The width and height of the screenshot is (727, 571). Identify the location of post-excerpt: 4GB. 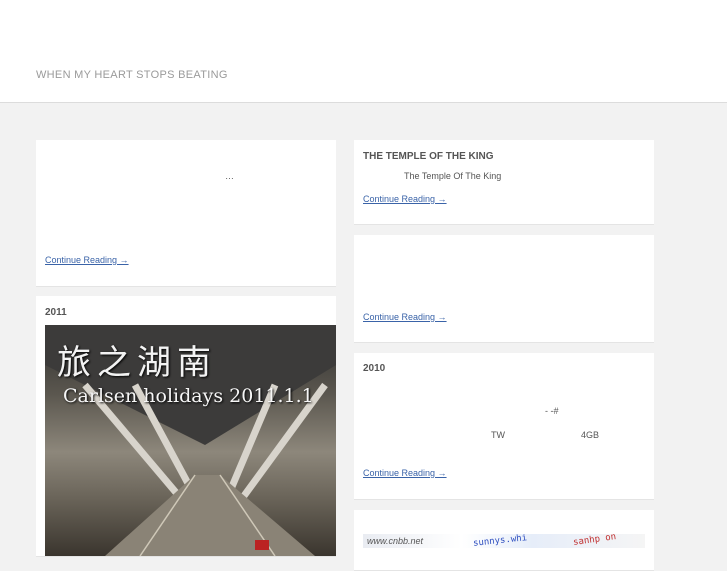
(590, 435).